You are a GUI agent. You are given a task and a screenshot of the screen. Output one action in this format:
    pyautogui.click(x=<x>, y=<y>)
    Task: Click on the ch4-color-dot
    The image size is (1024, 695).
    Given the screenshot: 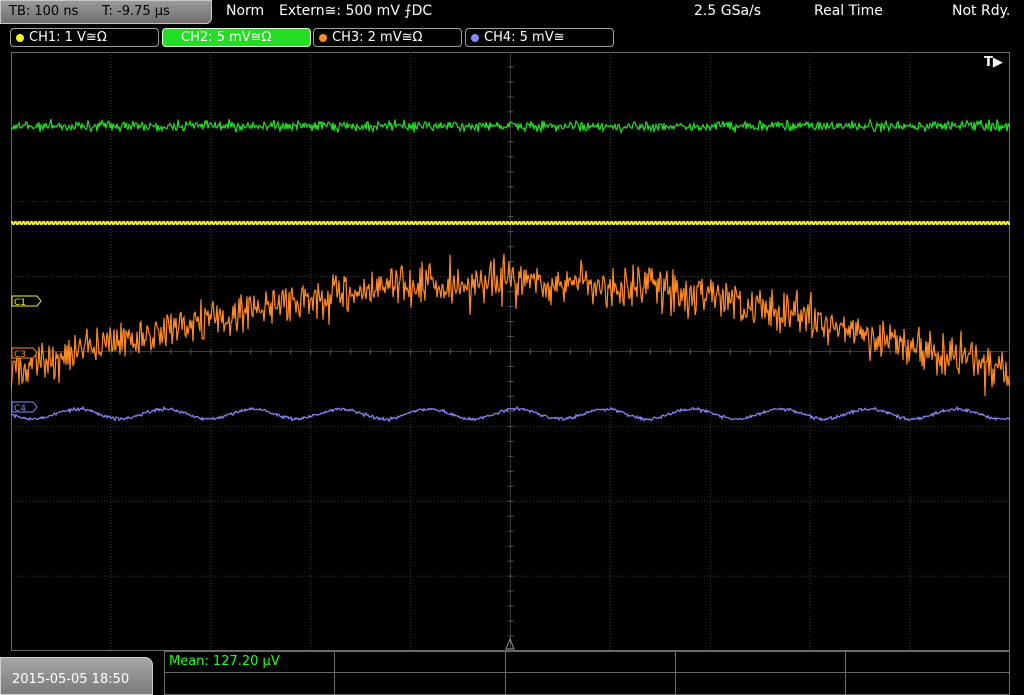 What is the action you would take?
    pyautogui.click(x=475, y=38)
    